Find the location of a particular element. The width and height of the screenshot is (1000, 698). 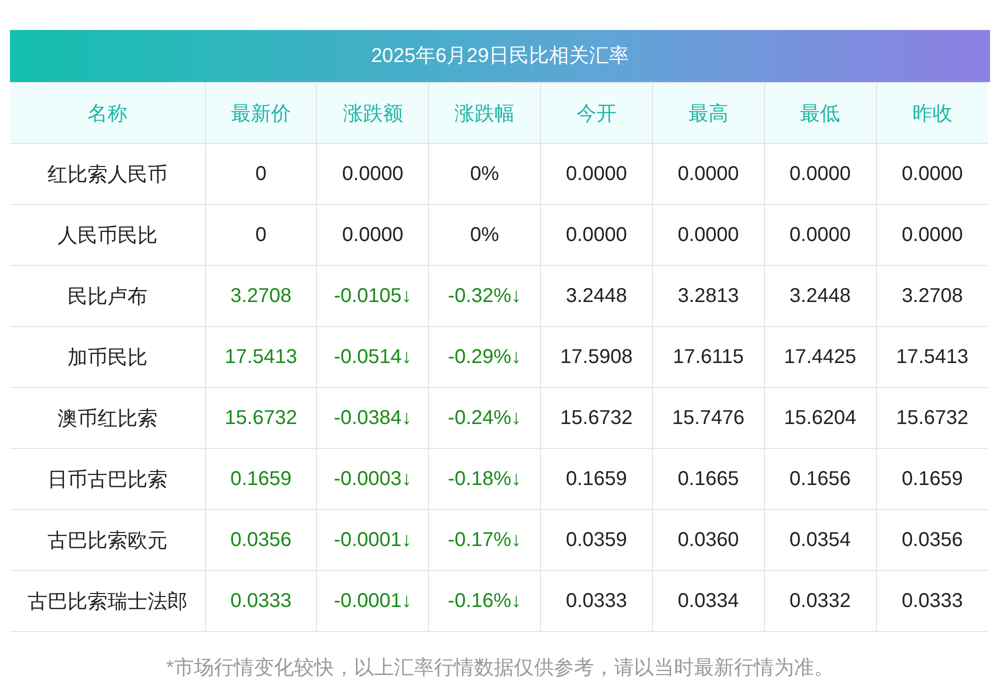

column-header: 涨跌幅 is located at coordinates (484, 113).